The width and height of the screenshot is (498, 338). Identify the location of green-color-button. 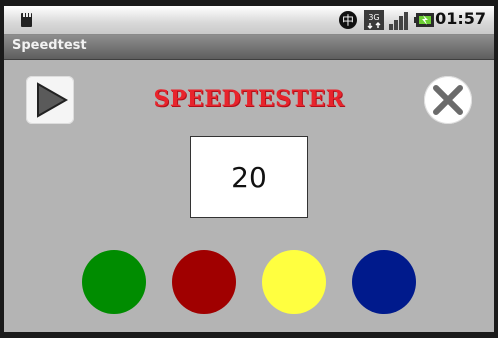
(114, 282).